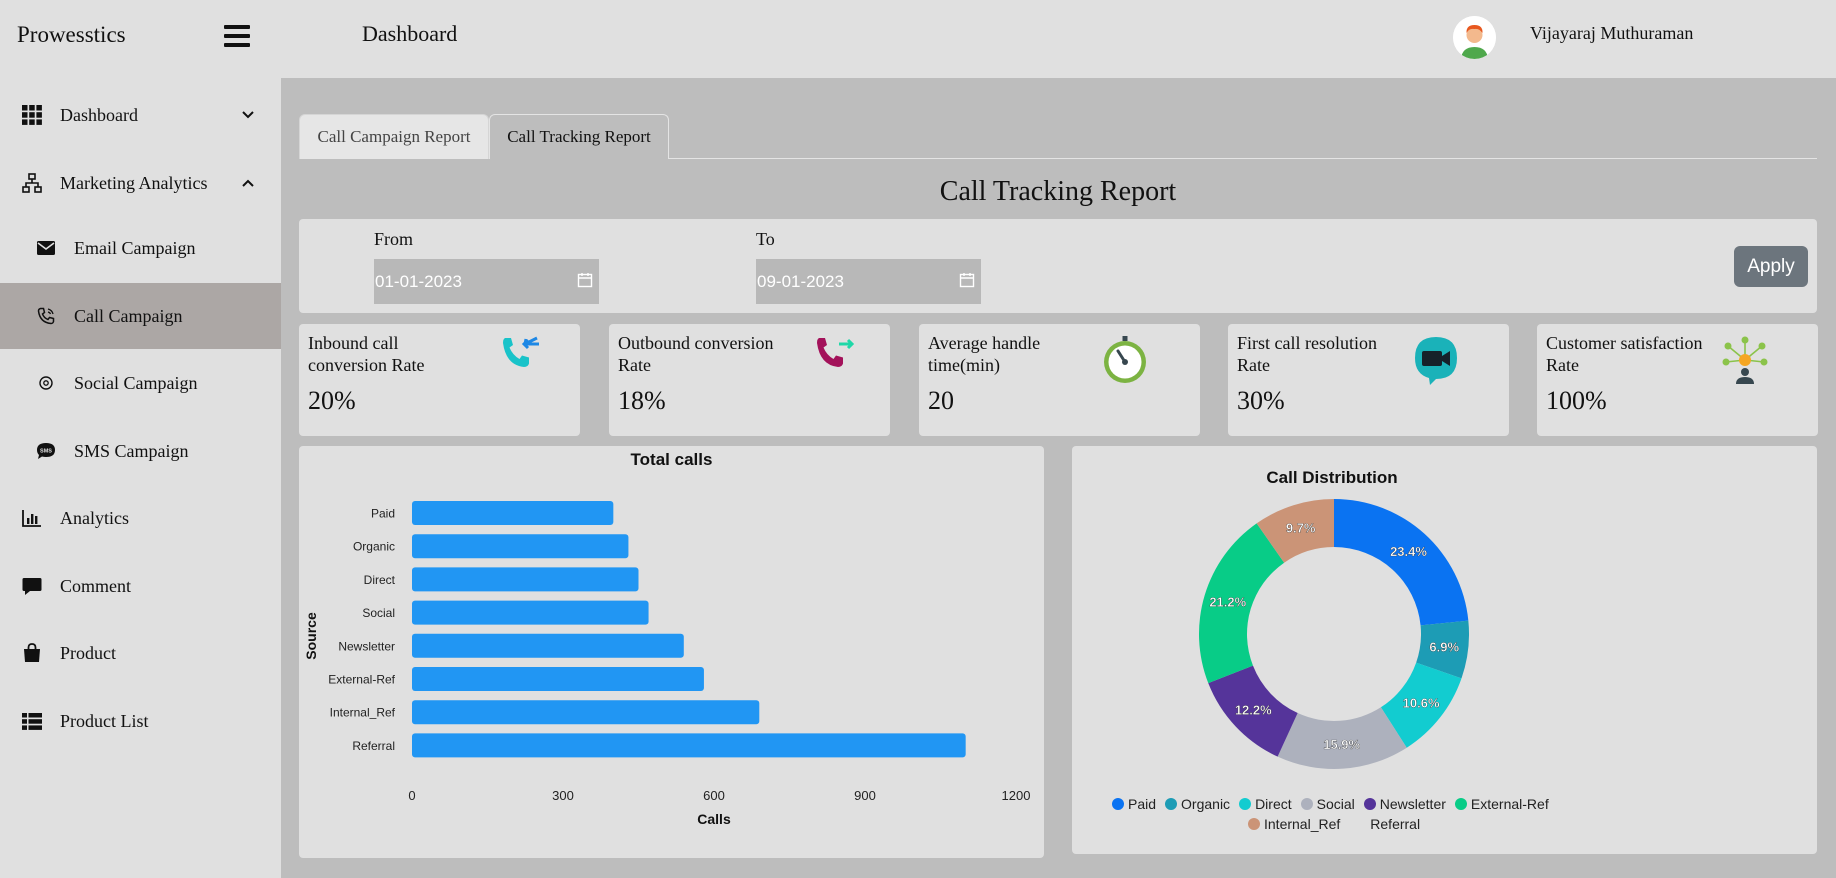 Image resolution: width=1836 pixels, height=878 pixels. I want to click on kpi-card-average-handle-time: Average handle time(min) 20, so click(1059, 380).